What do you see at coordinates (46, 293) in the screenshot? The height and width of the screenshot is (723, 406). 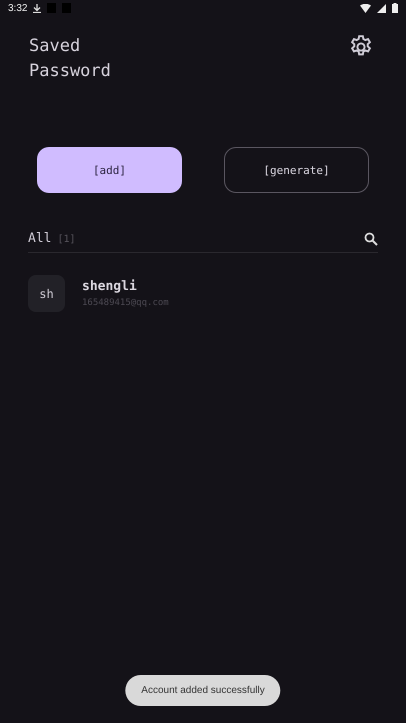 I see `initials-avatar: sh` at bounding box center [46, 293].